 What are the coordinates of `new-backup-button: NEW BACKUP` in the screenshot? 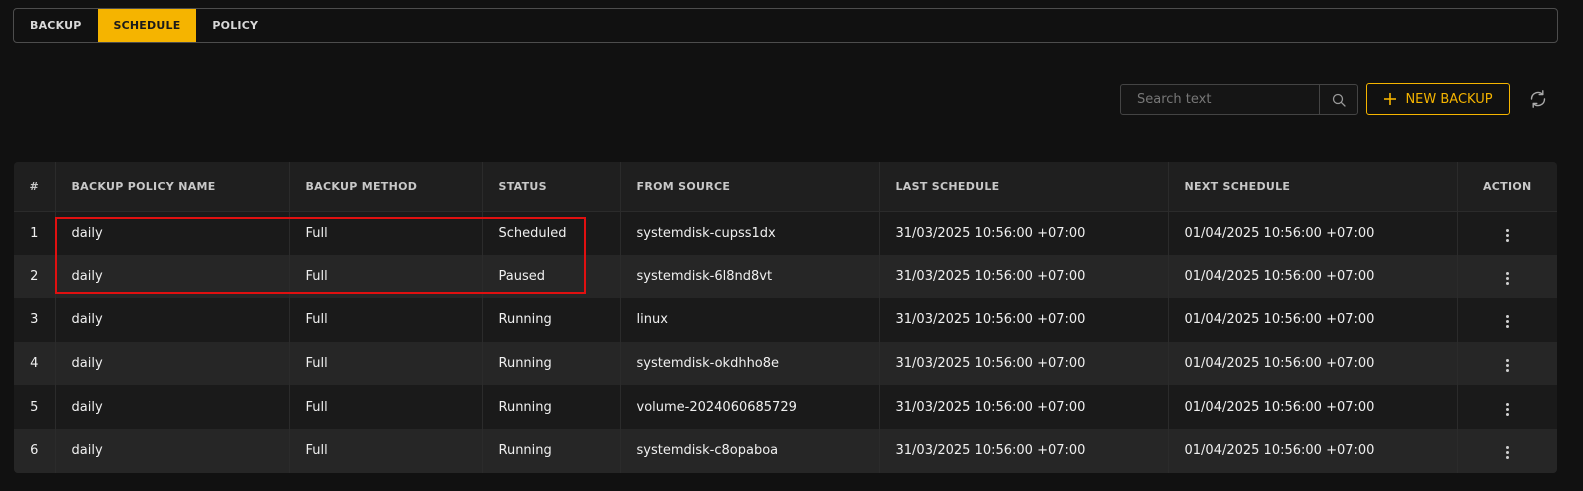 It's located at (1438, 99).